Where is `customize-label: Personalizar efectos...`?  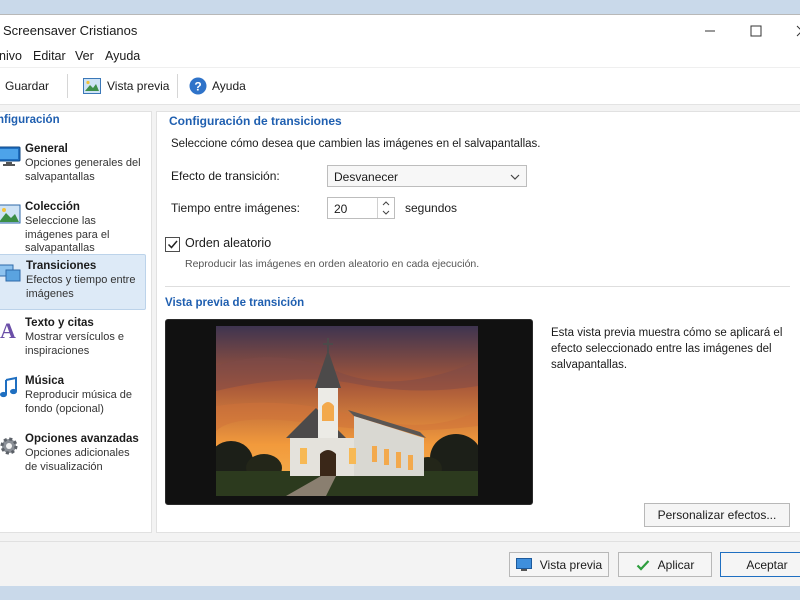 customize-label: Personalizar efectos... is located at coordinates (717, 515).